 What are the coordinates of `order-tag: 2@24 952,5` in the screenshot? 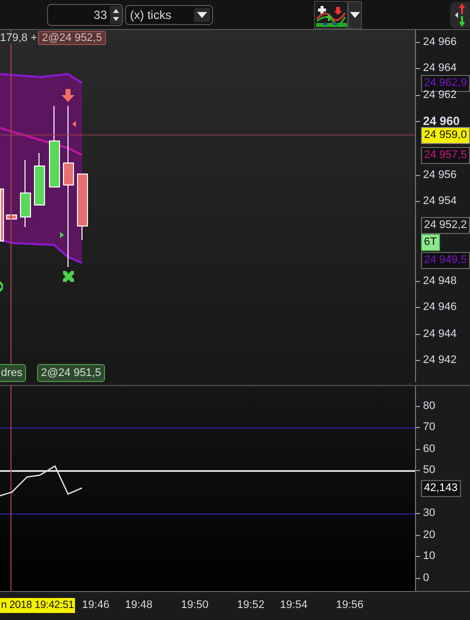 It's located at (72, 38).